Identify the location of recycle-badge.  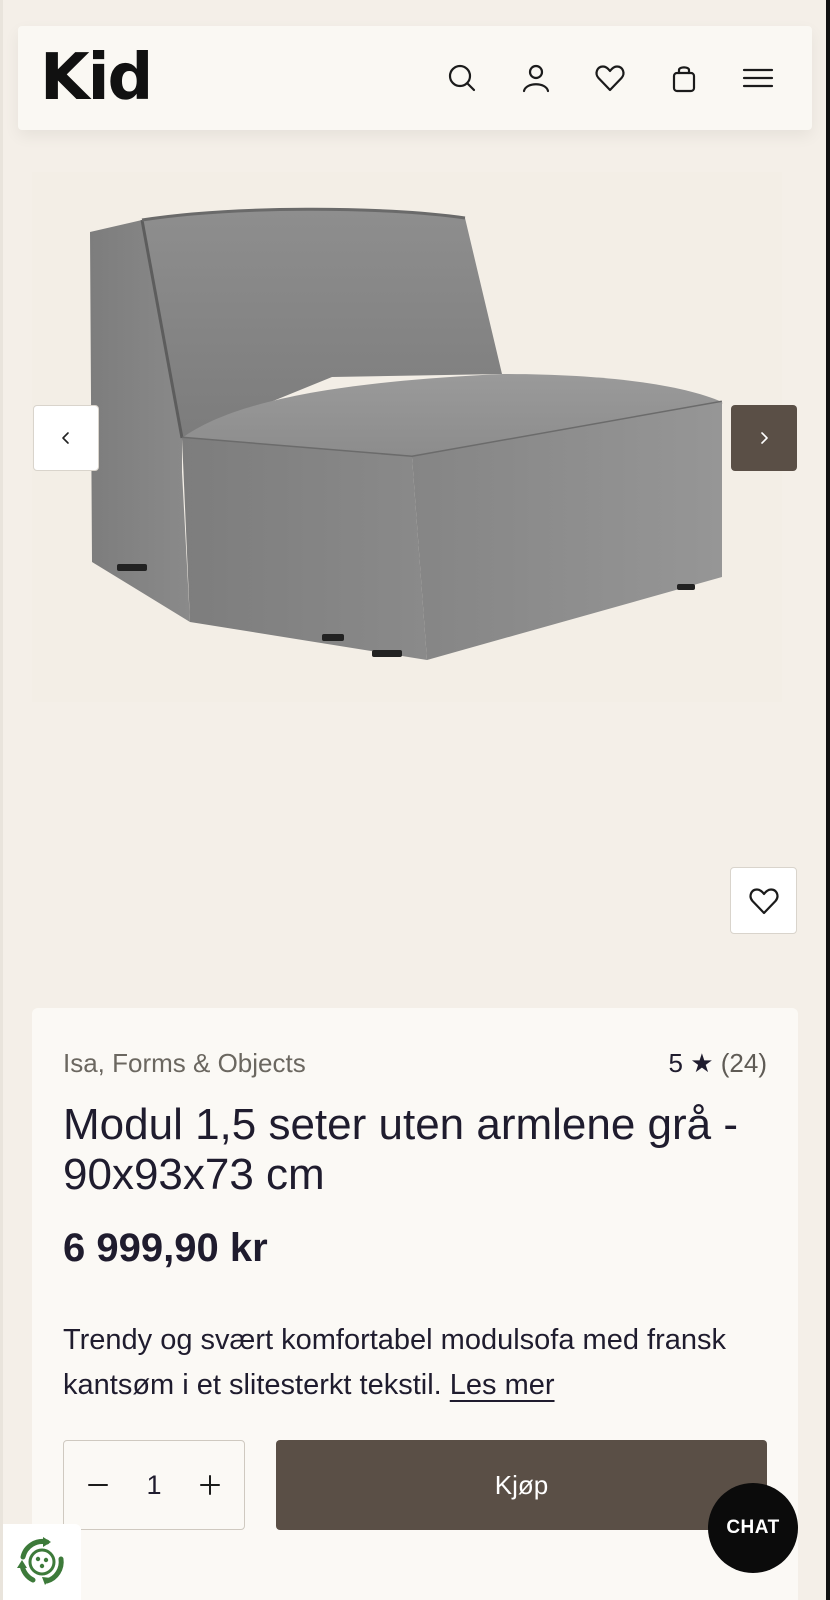
(42, 1562).